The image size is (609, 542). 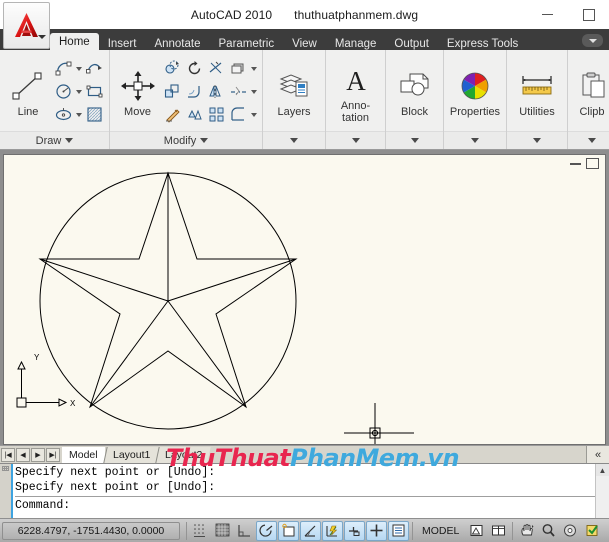 What do you see at coordinates (194, 92) in the screenshot?
I see `fillet-button` at bounding box center [194, 92].